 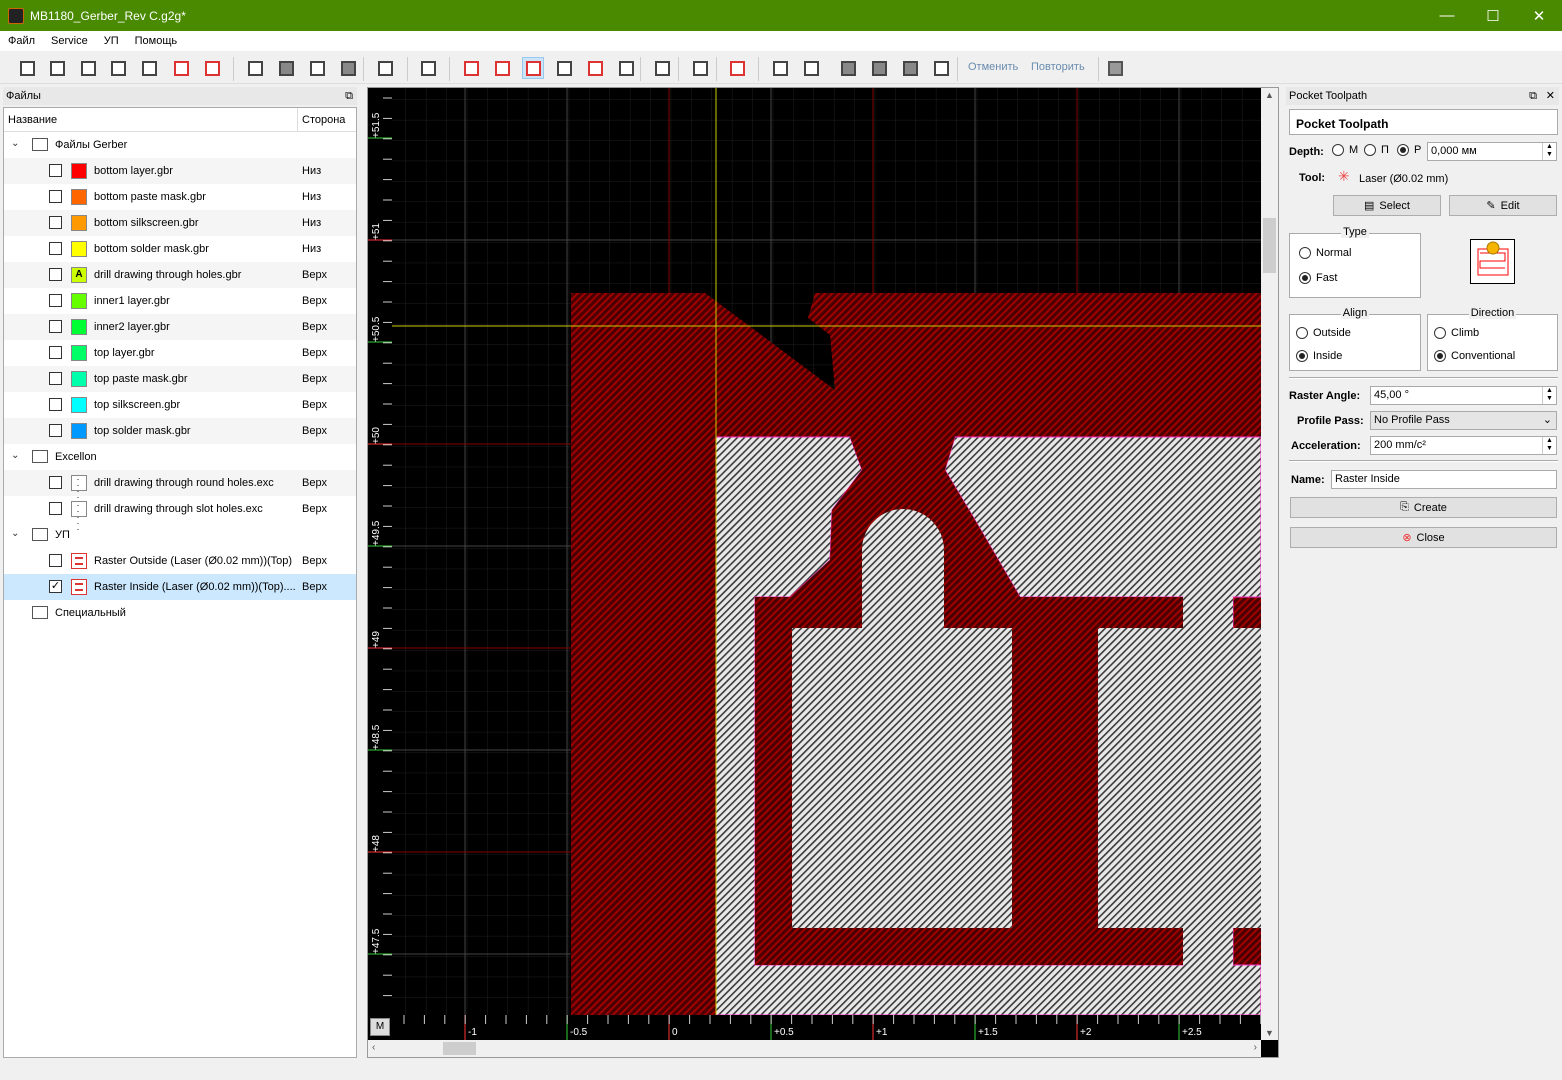 What do you see at coordinates (533, 68) in the screenshot?
I see `pocket-raster-icon` at bounding box center [533, 68].